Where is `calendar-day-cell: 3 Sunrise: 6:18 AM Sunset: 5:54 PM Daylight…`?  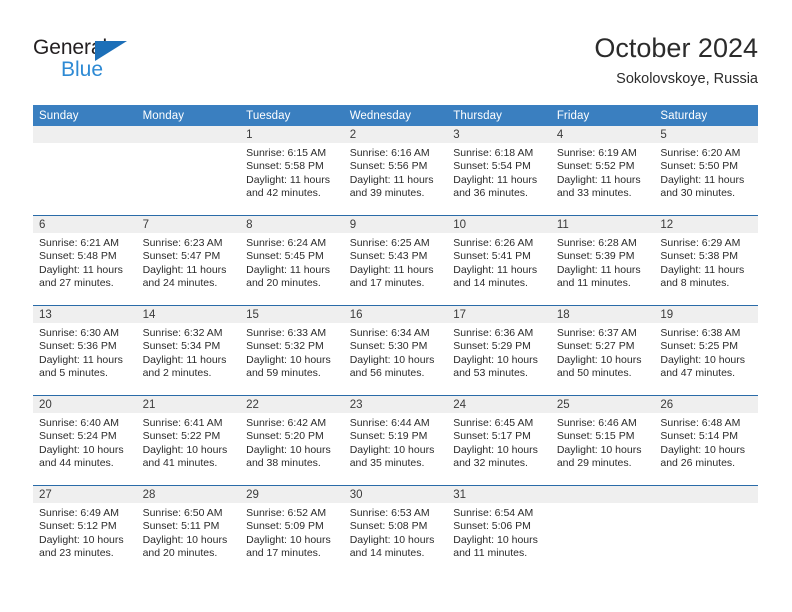 calendar-day-cell: 3 Sunrise: 6:18 AM Sunset: 5:54 PM Daylight… is located at coordinates (499, 171).